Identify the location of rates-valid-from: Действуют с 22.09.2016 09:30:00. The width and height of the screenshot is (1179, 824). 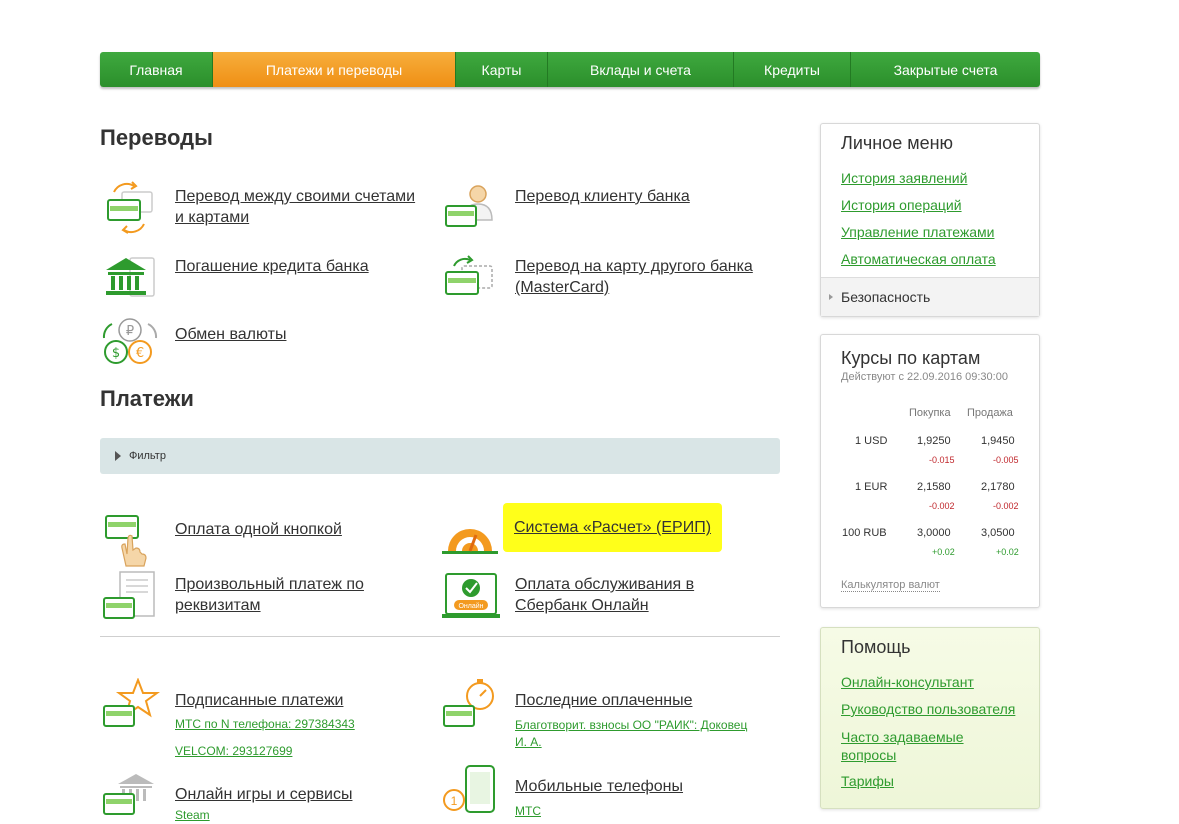
(924, 377).